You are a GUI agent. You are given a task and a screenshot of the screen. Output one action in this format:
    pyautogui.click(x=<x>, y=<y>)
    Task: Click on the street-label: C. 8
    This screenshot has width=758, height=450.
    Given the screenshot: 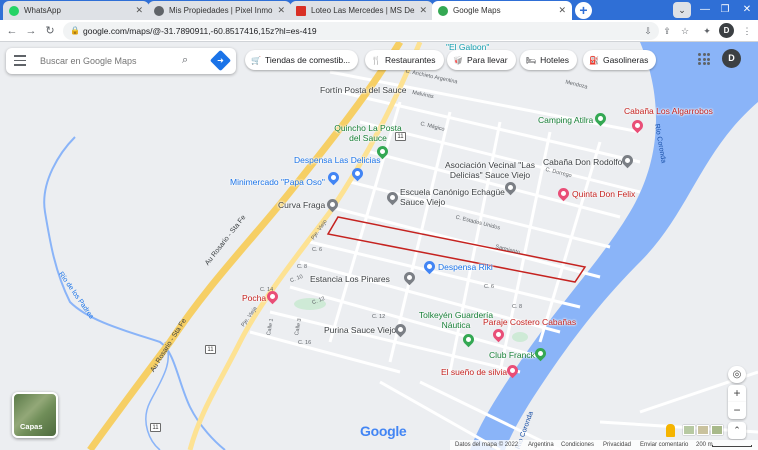 What is the action you would take?
    pyautogui.click(x=517, y=307)
    